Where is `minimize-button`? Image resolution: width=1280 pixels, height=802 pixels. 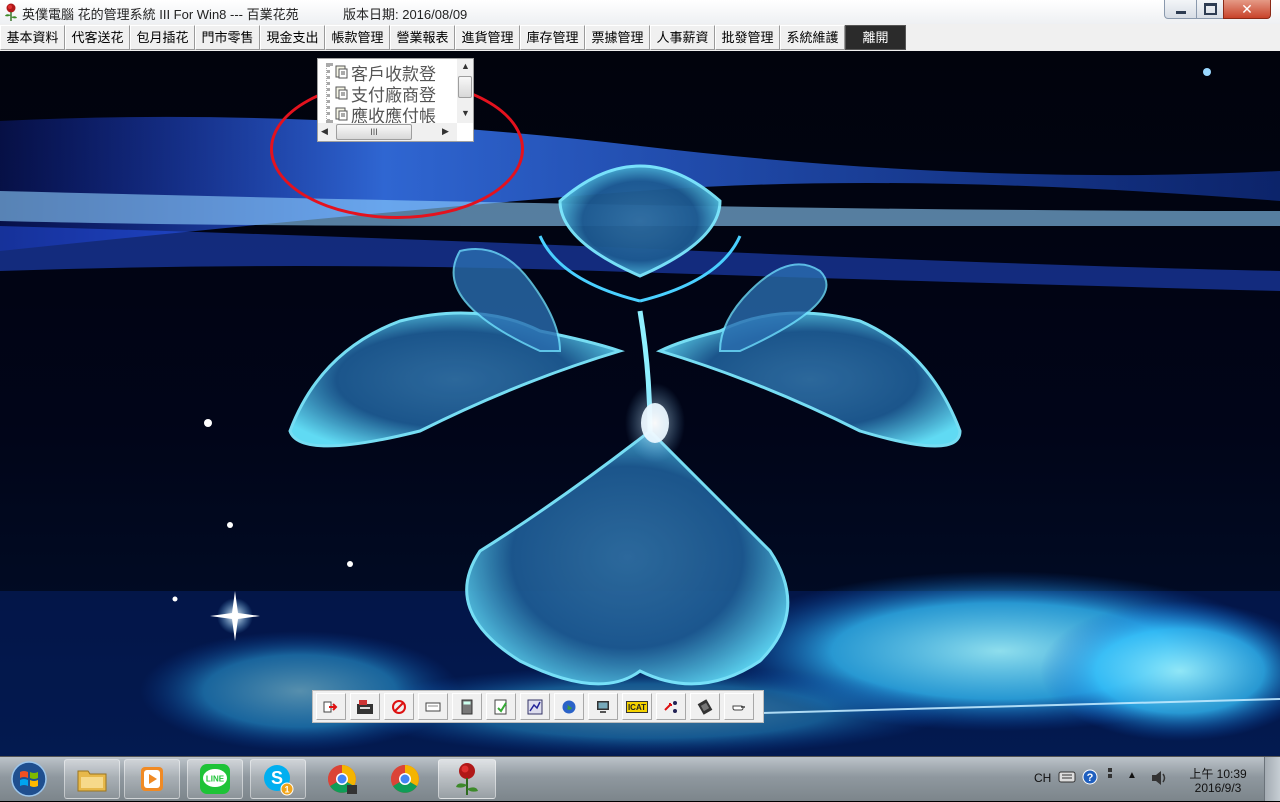 minimize-button is located at coordinates (1180, 9).